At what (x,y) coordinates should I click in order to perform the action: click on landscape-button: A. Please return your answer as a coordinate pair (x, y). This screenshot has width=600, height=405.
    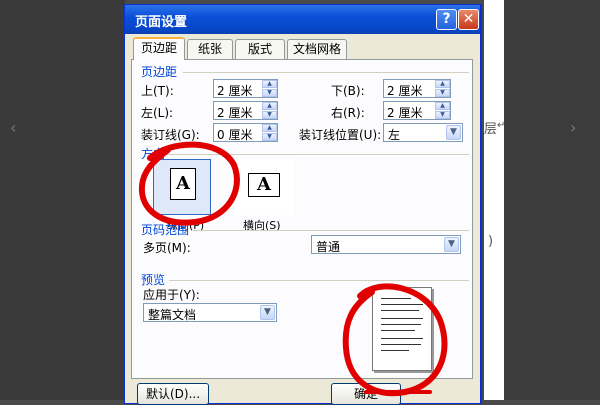
    Looking at the image, I should click on (264, 187).